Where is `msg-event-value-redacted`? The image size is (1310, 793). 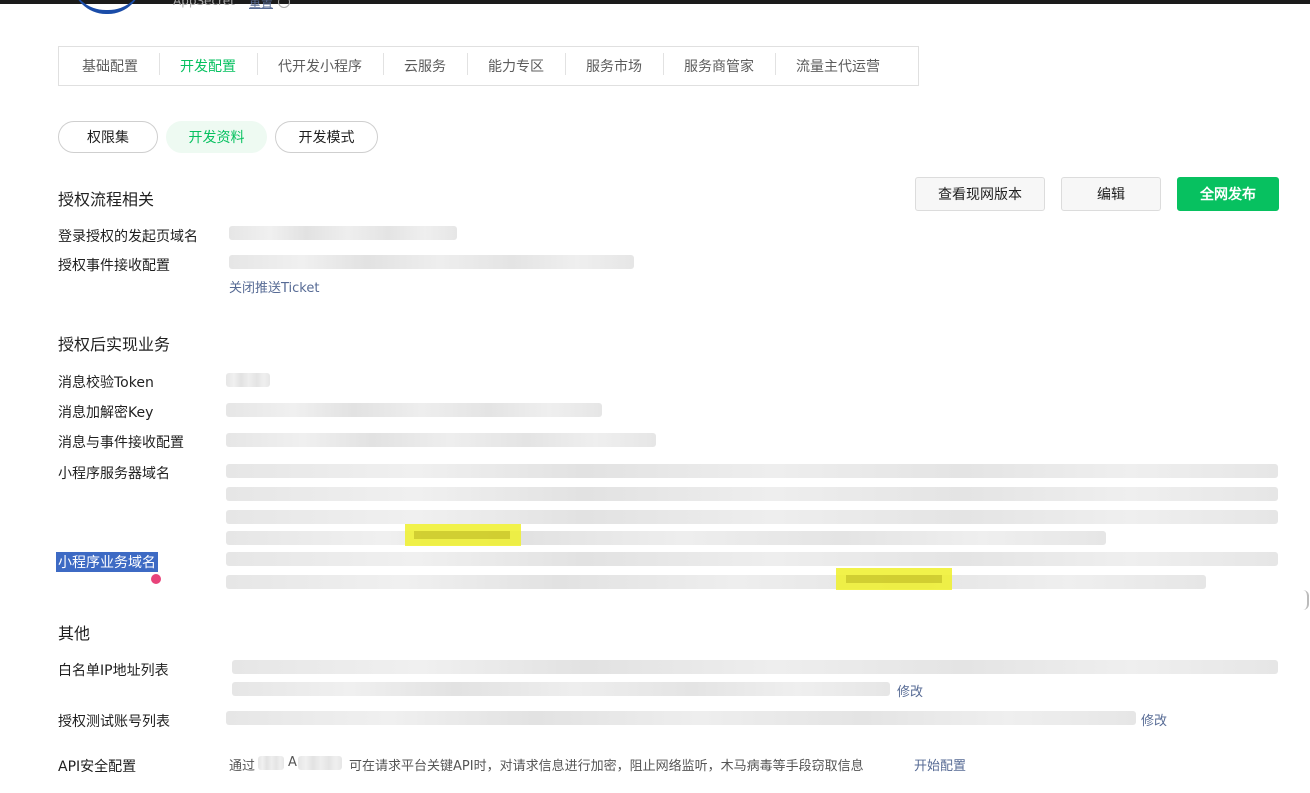 msg-event-value-redacted is located at coordinates (441, 440).